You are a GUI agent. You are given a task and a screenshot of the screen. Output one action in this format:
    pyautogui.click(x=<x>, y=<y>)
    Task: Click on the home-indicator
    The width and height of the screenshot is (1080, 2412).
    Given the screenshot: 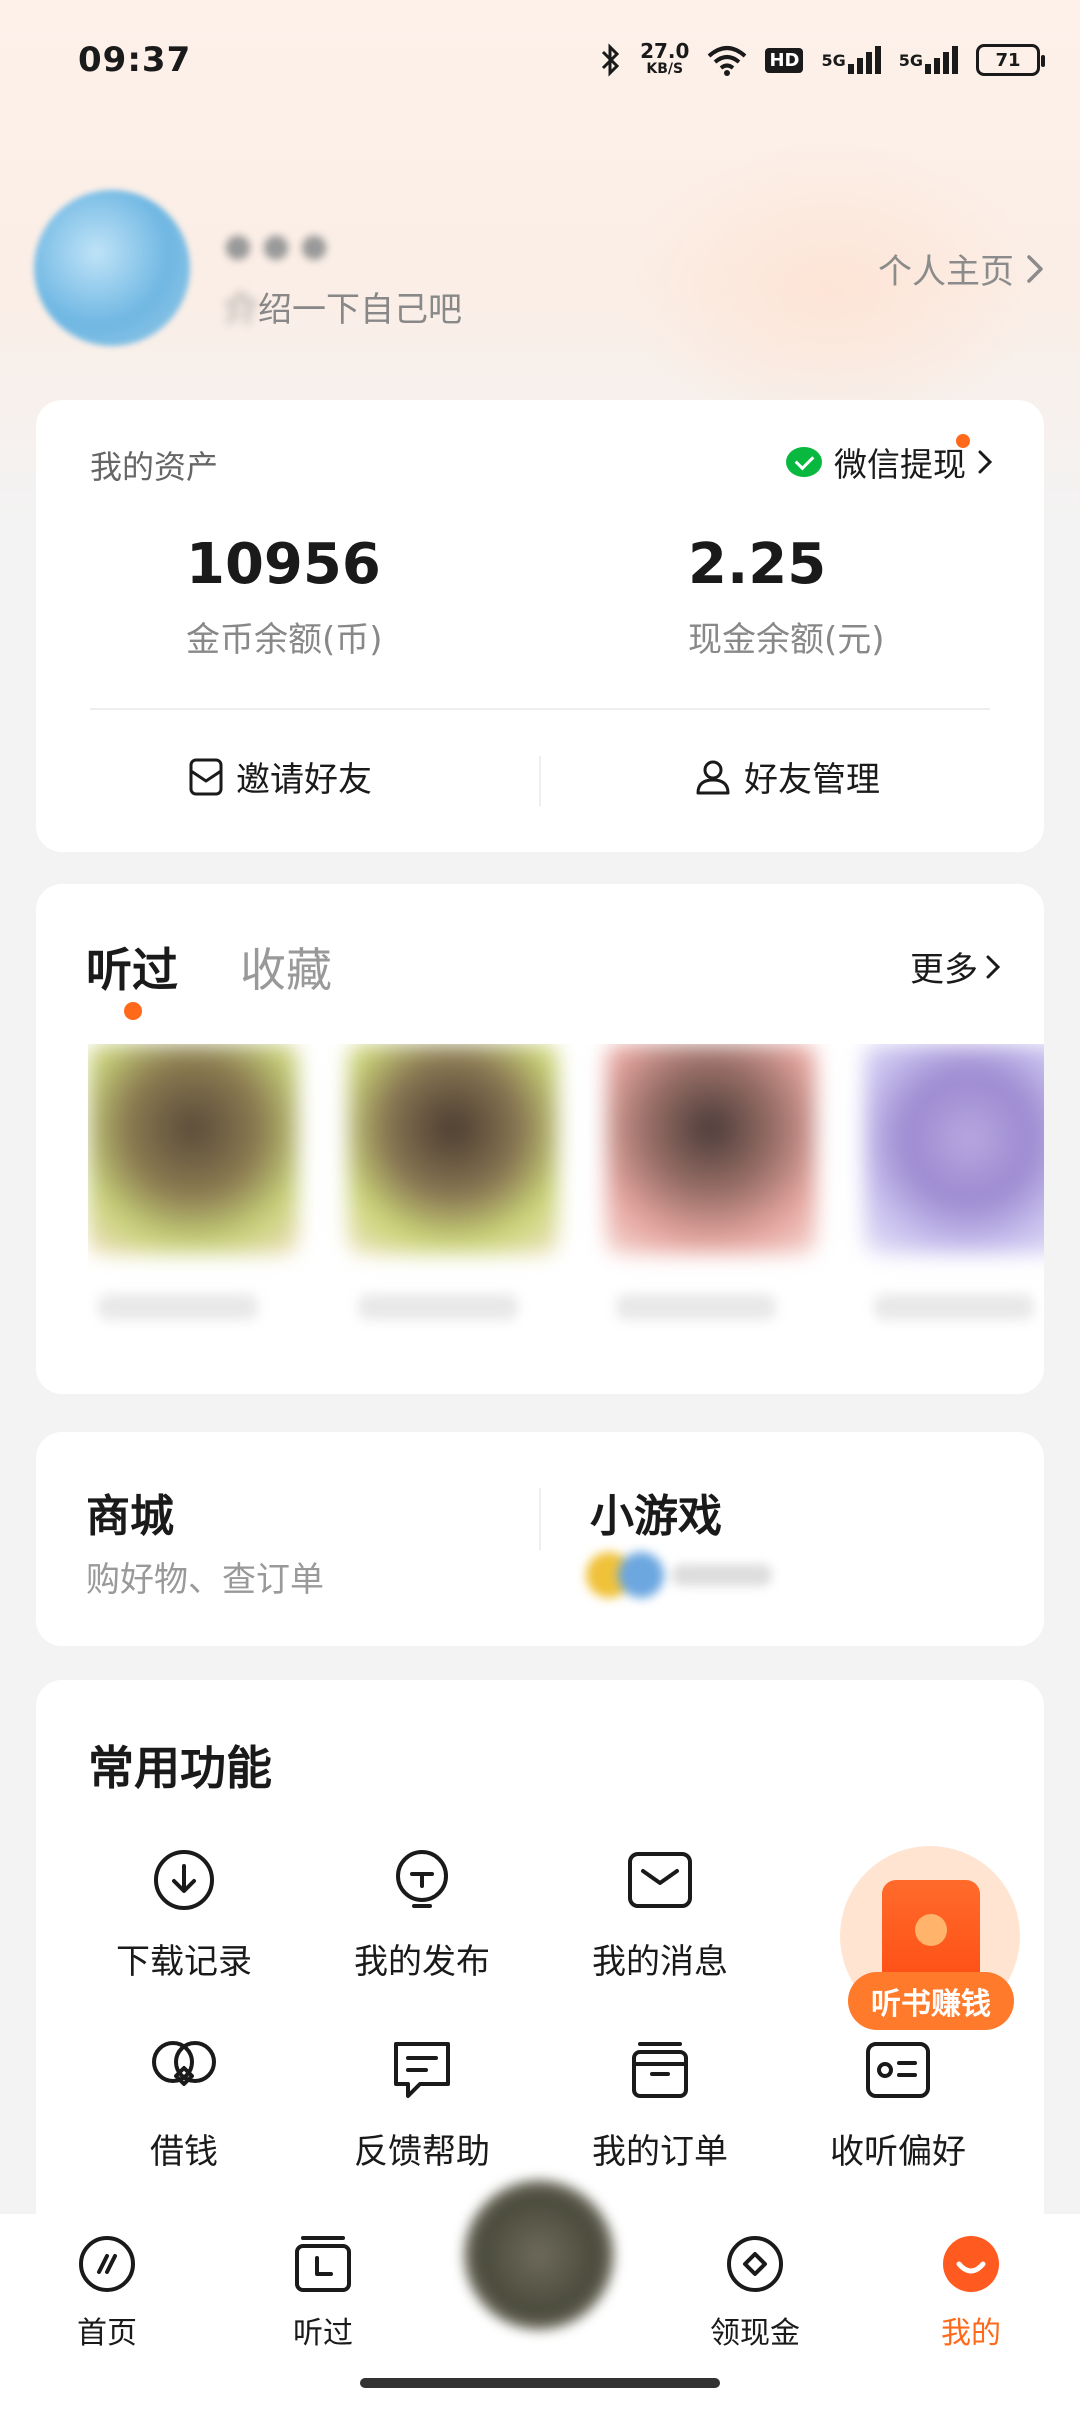 What is the action you would take?
    pyautogui.click(x=540, y=2383)
    